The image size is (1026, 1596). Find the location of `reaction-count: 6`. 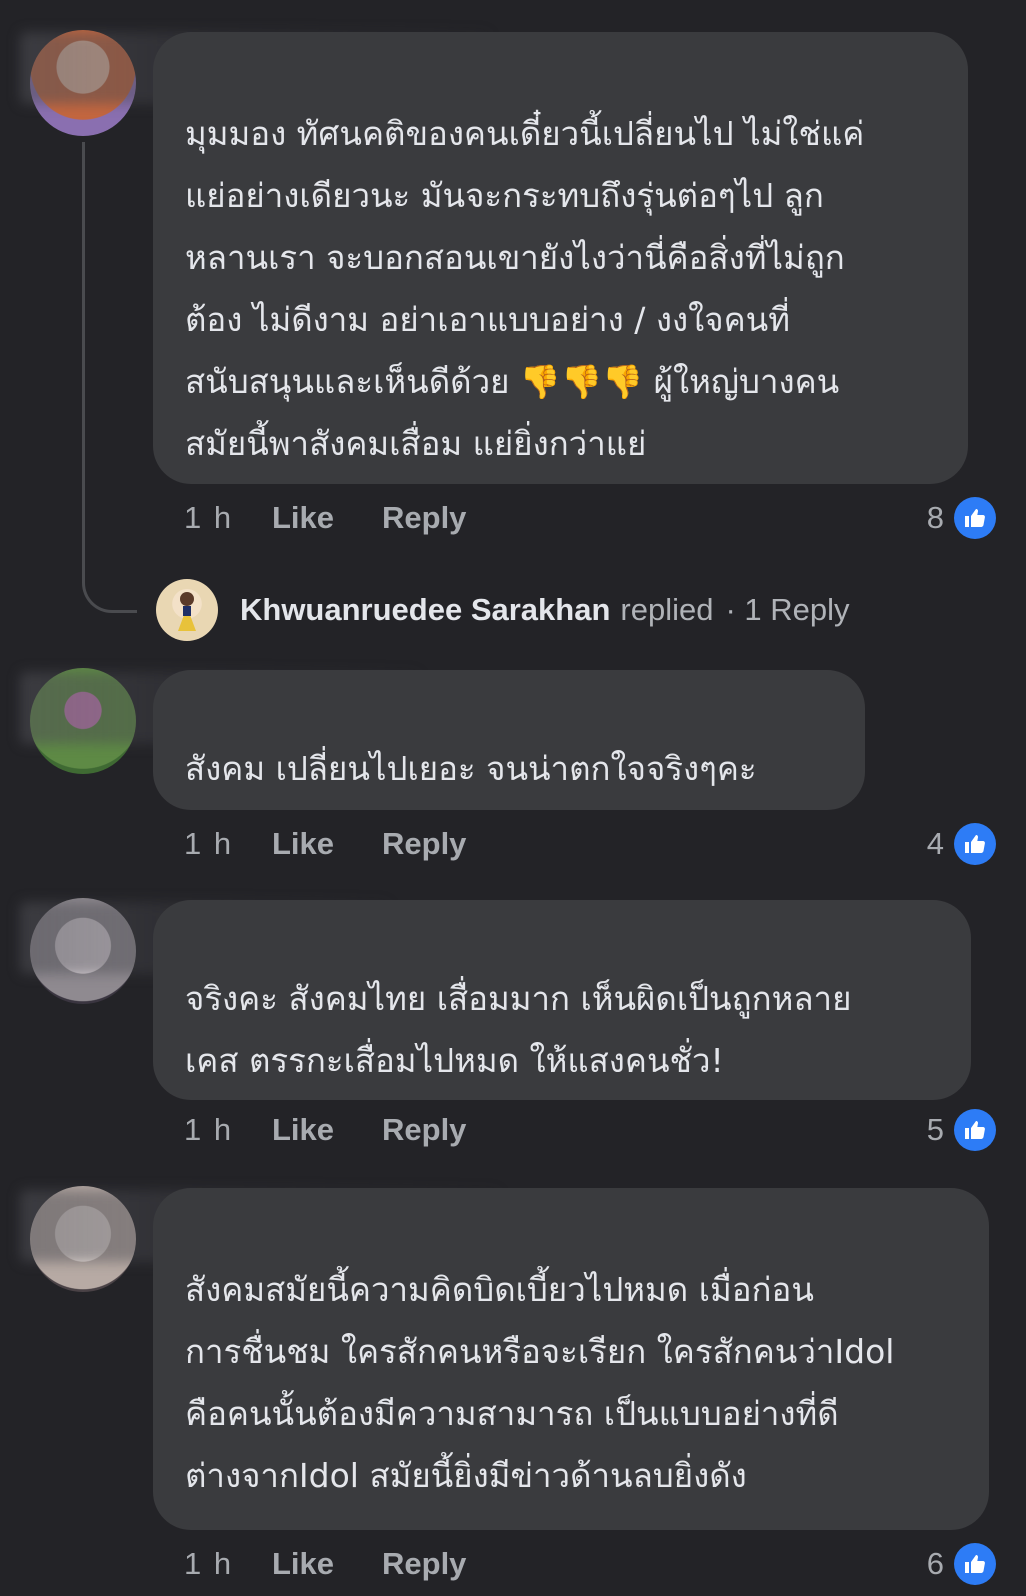

reaction-count: 6 is located at coordinates (935, 1563).